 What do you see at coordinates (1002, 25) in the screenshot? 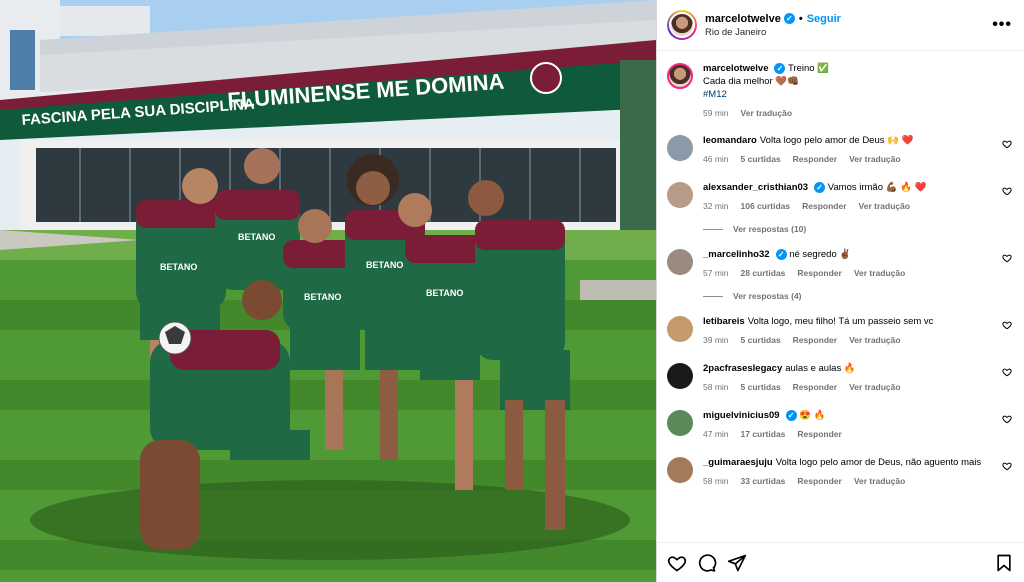
I see `more-options-icon: •••` at bounding box center [1002, 25].